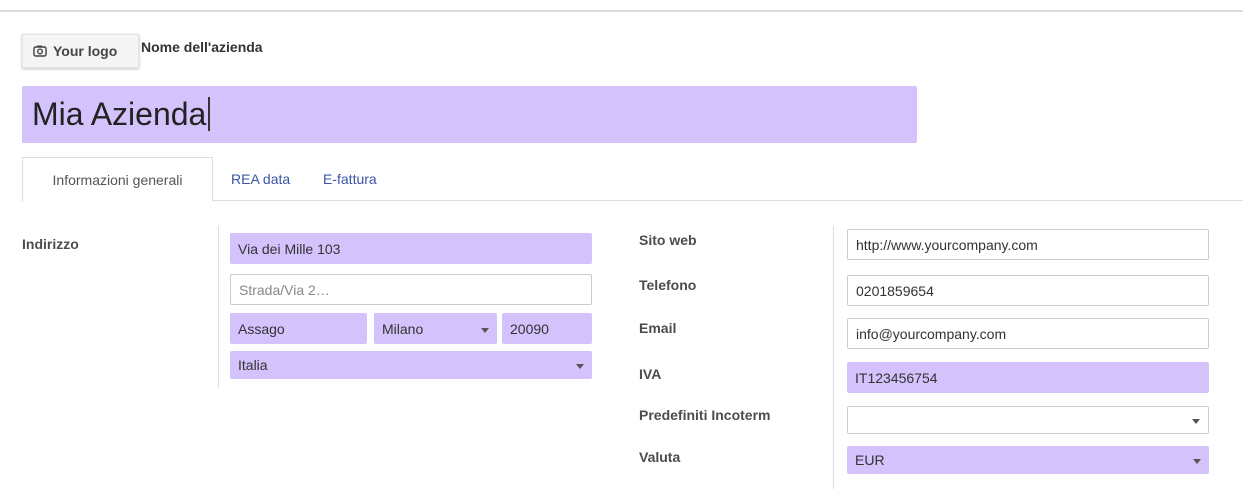 This screenshot has height=489, width=1243. I want to click on camera-icon, so click(40, 51).